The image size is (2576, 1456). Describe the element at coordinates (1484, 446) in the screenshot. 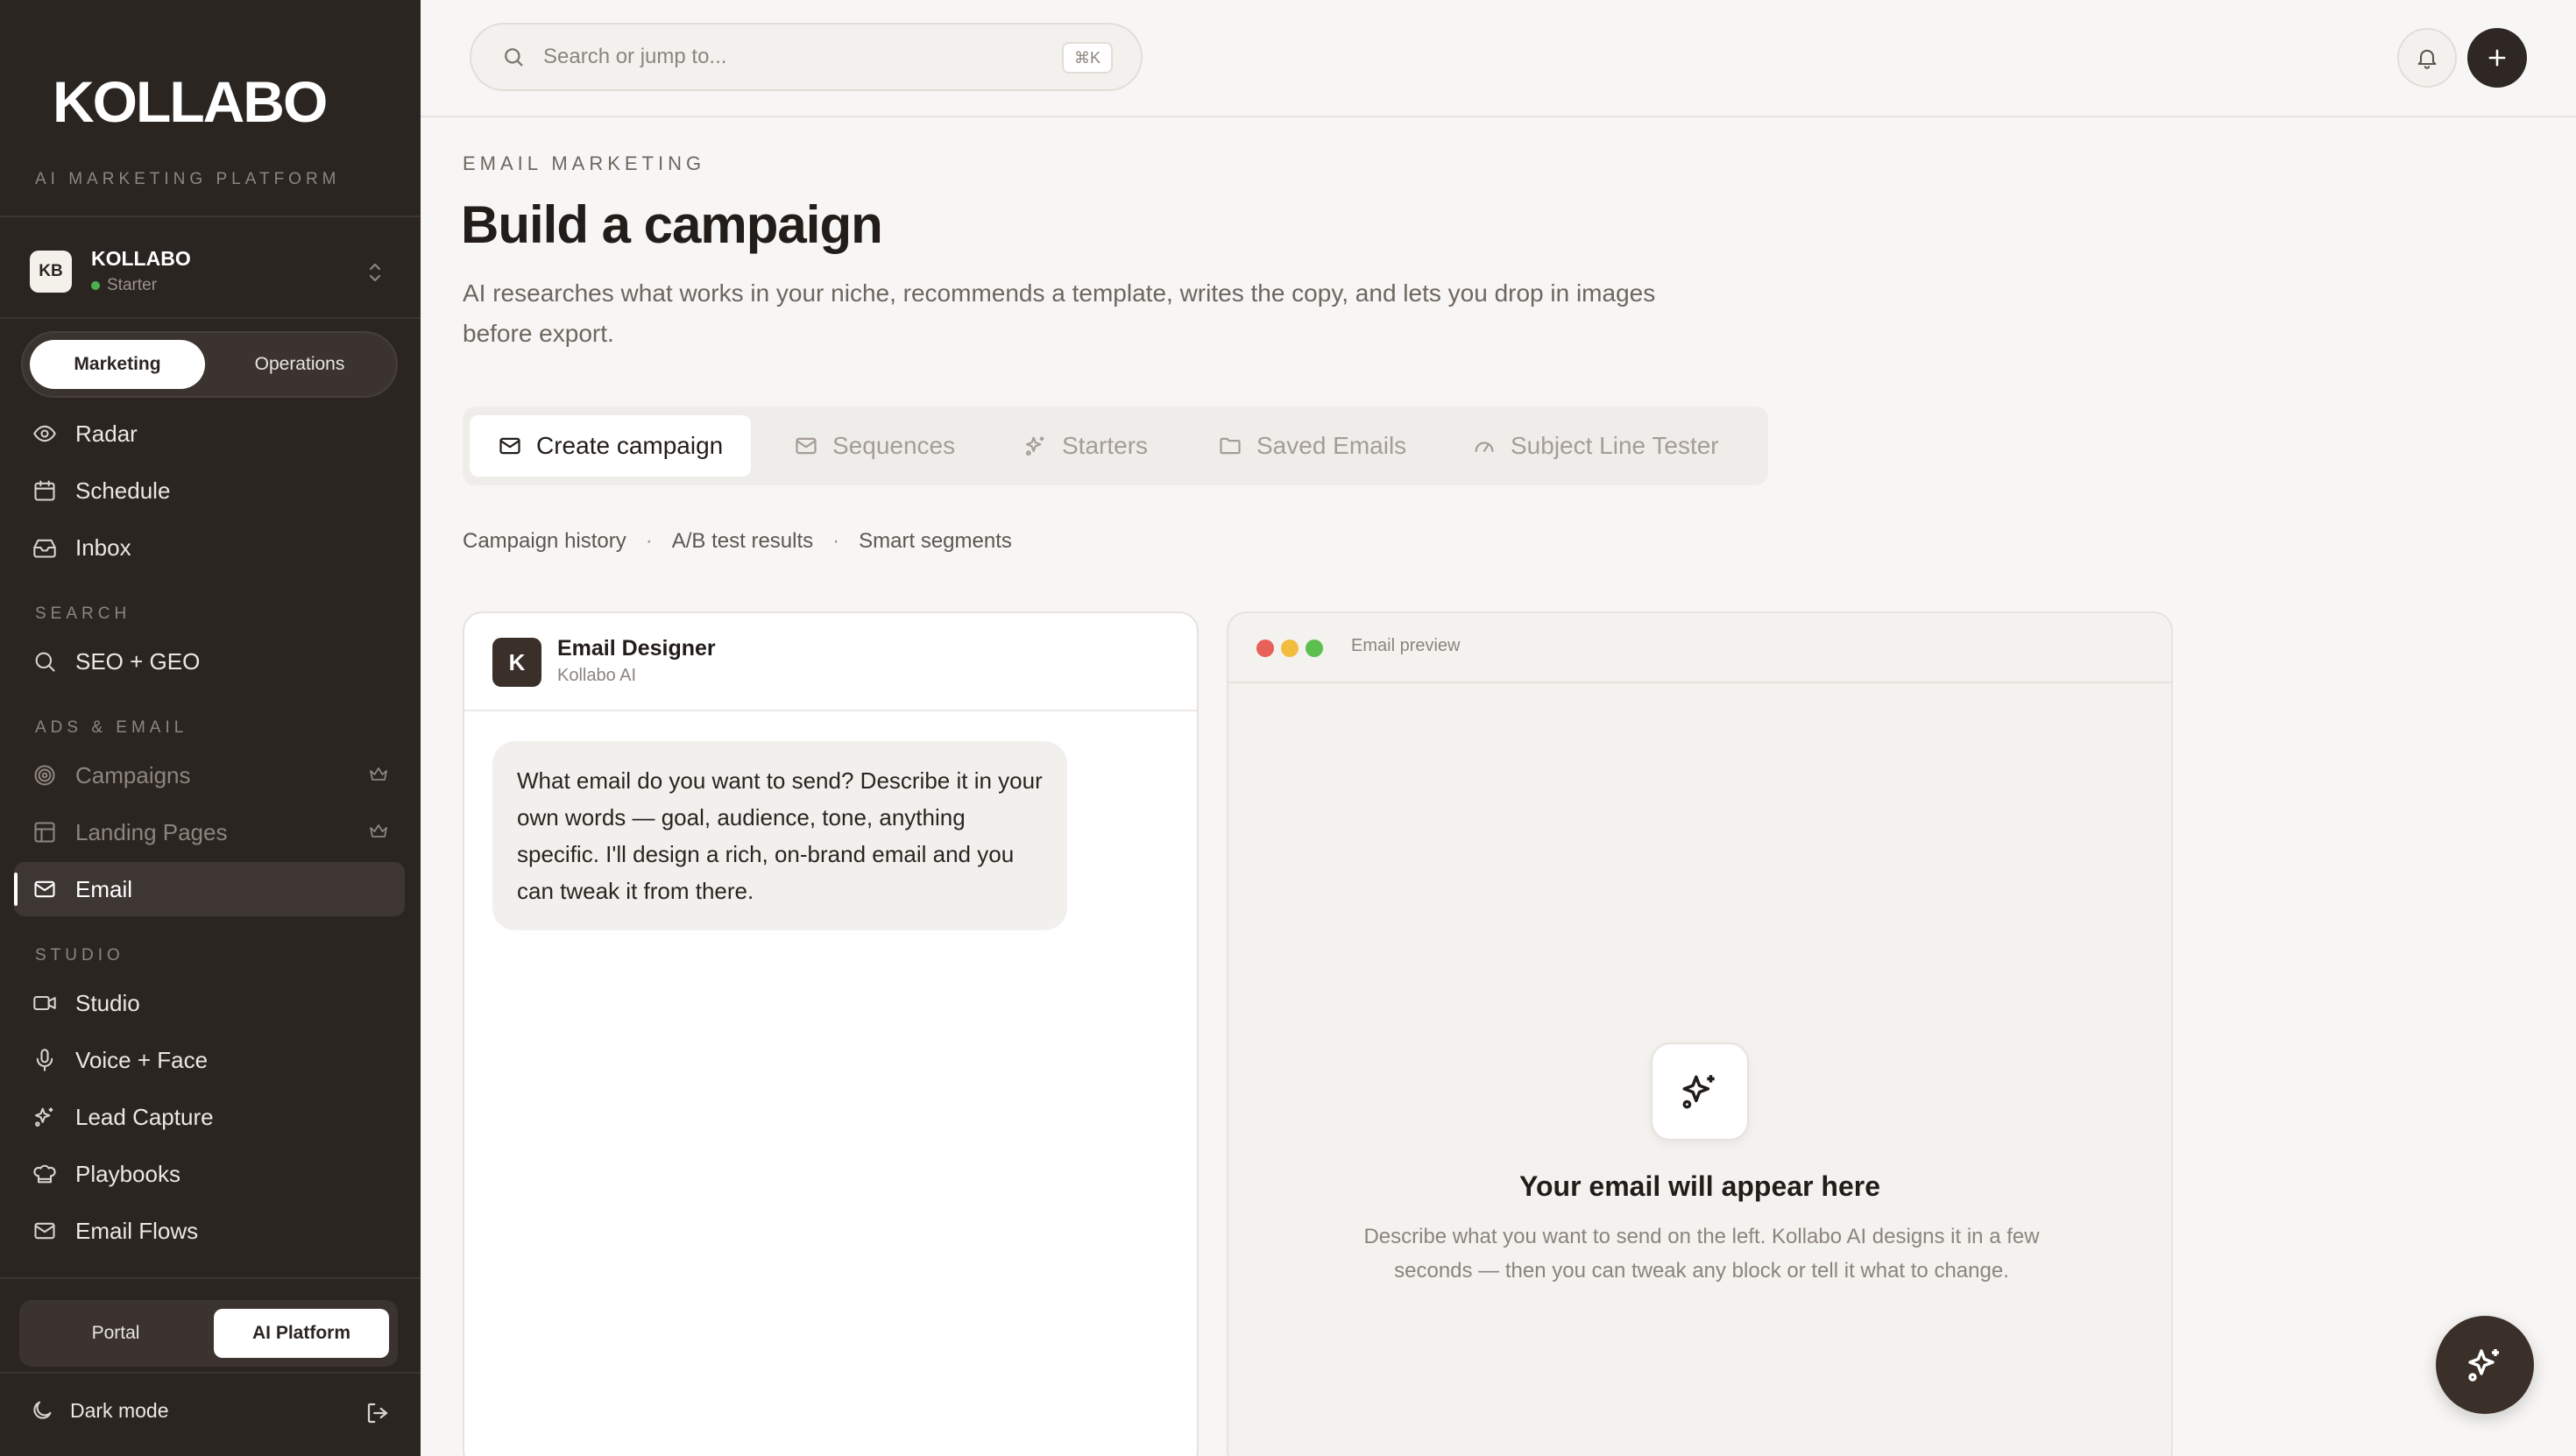

I see `gauge-icon` at that location.